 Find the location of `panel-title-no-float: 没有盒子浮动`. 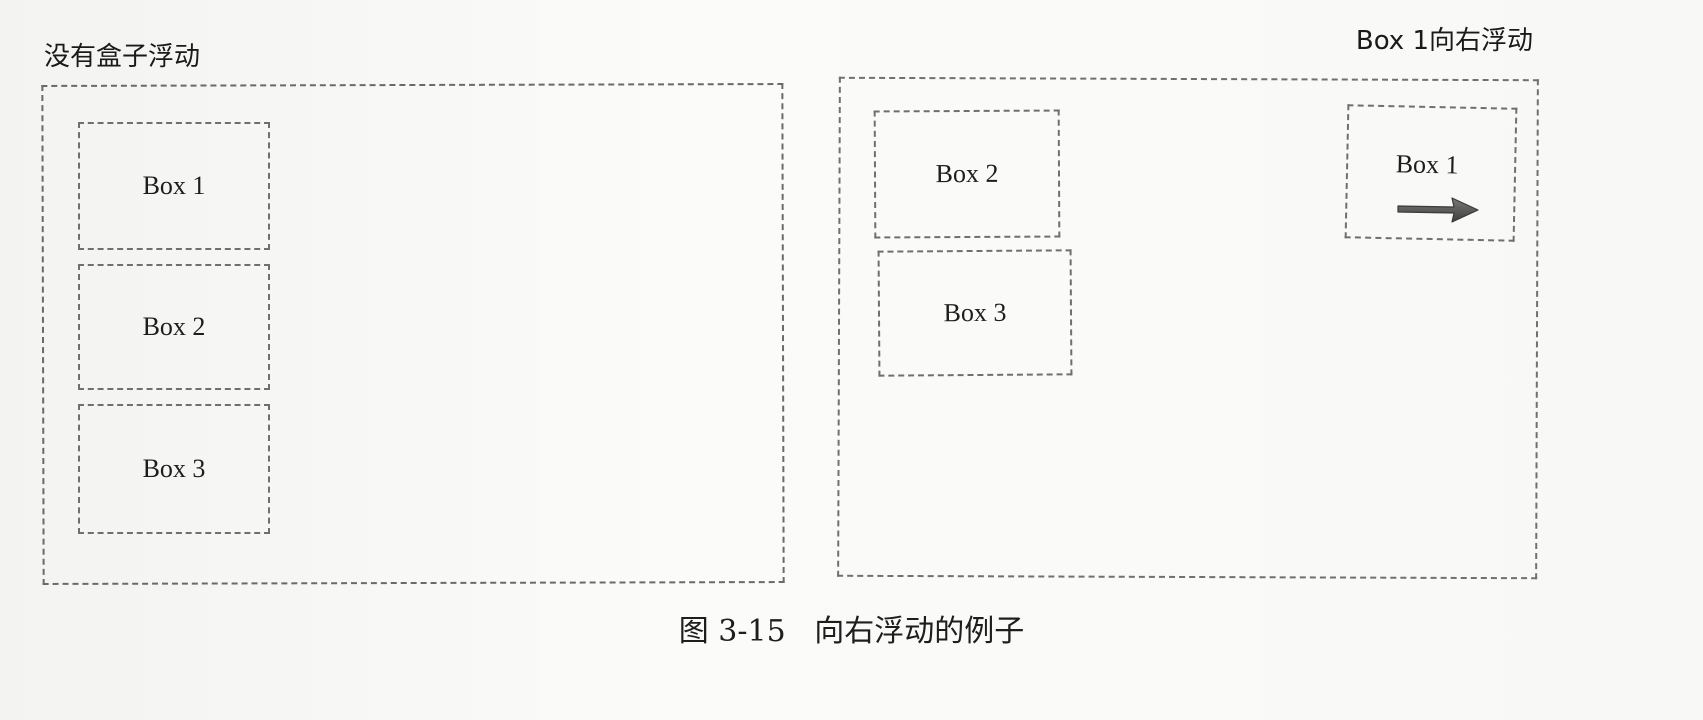

panel-title-no-float: 没有盒子浮动 is located at coordinates (122, 57).